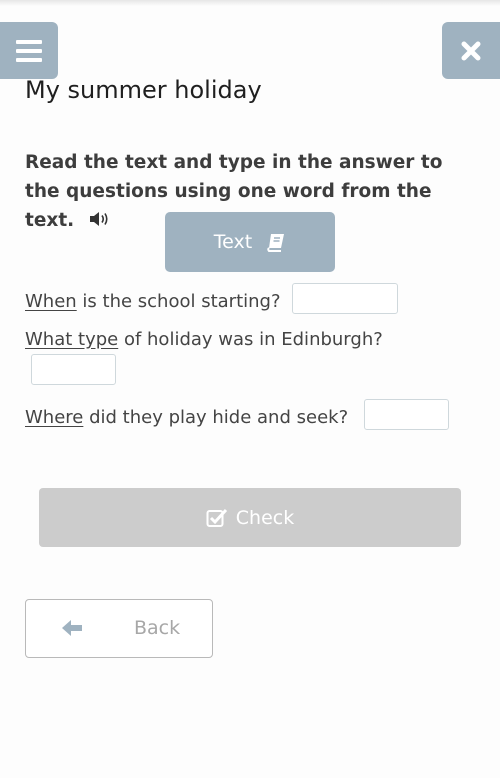  I want to click on question-text: is the school starting?, so click(178, 301).